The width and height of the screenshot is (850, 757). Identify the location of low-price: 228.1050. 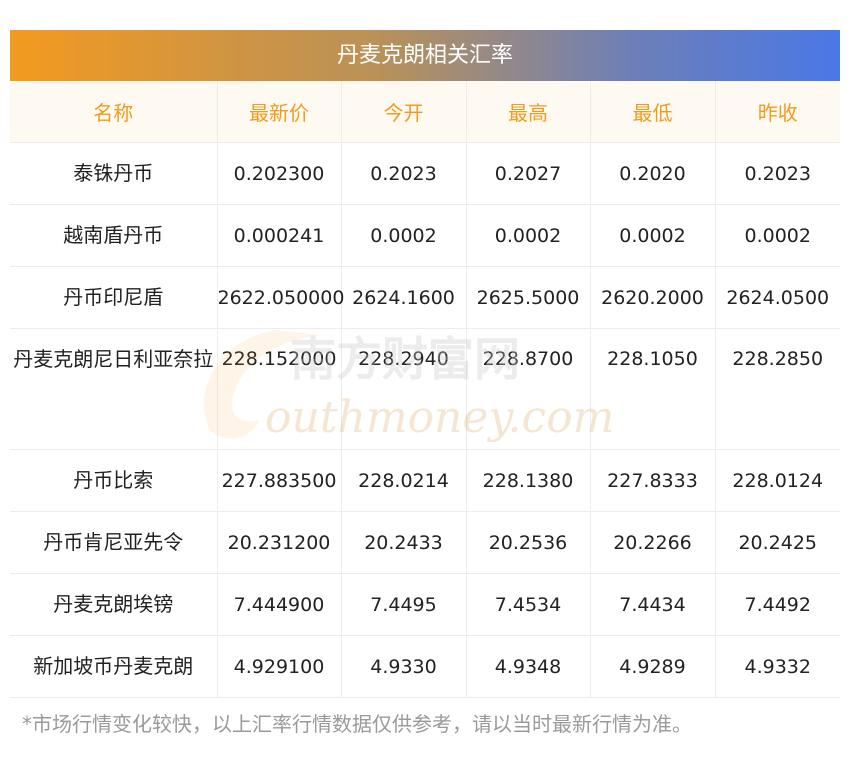
(653, 389).